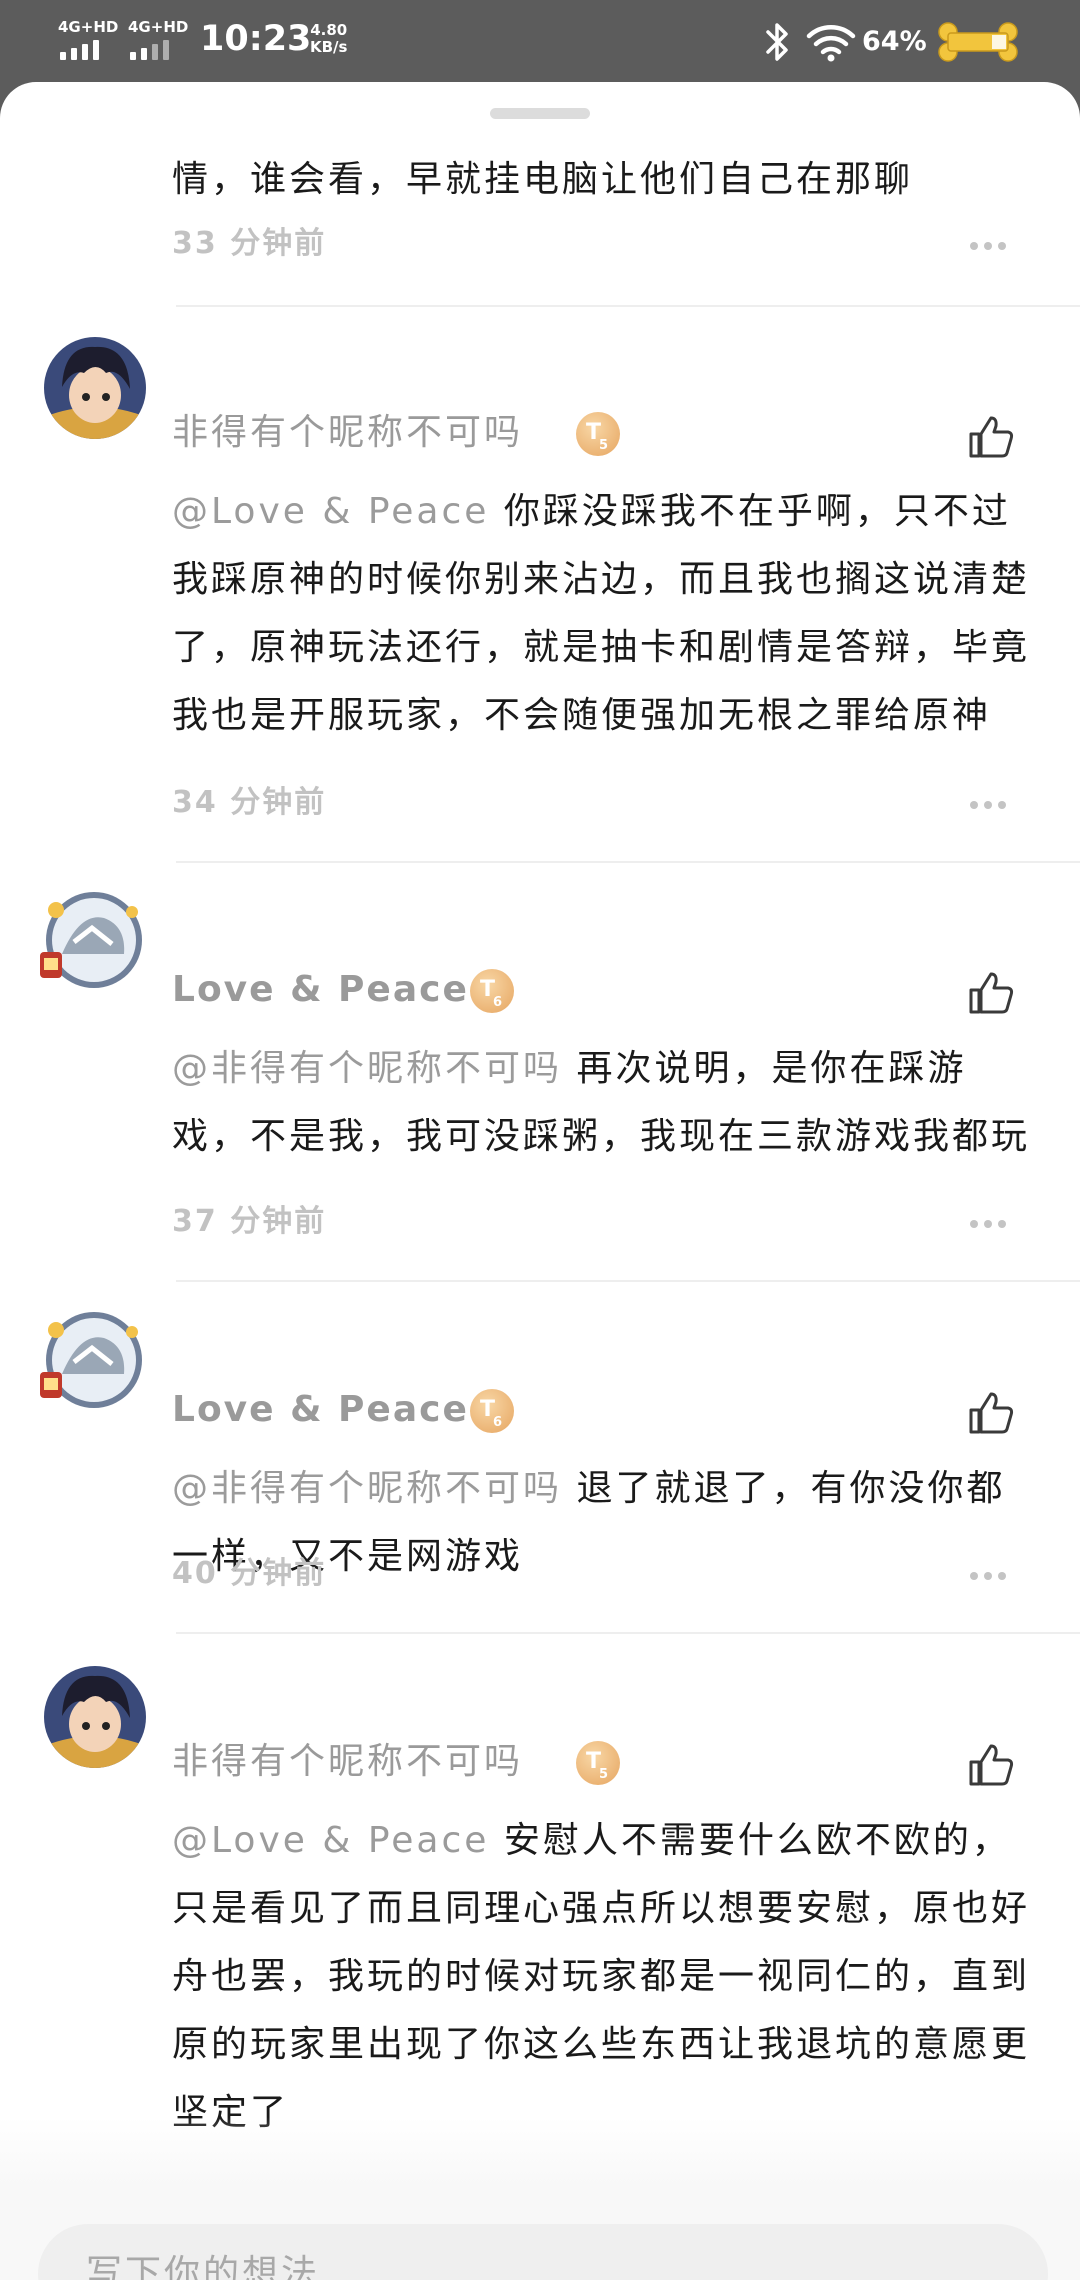  What do you see at coordinates (249, 243) in the screenshot?
I see `comment-time: 33 分钟前` at bounding box center [249, 243].